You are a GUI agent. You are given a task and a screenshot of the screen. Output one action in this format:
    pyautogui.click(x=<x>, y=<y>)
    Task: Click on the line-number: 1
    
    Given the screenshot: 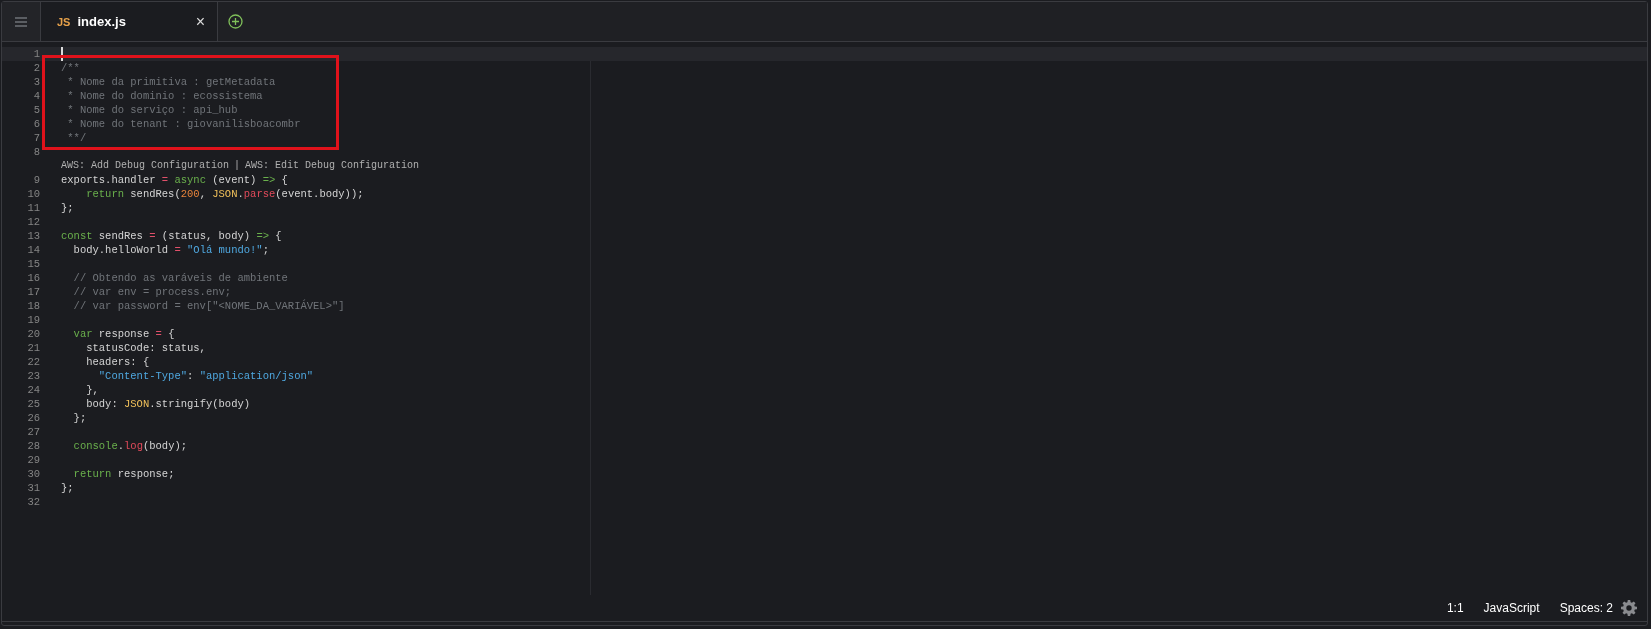 What is the action you would take?
    pyautogui.click(x=36, y=54)
    